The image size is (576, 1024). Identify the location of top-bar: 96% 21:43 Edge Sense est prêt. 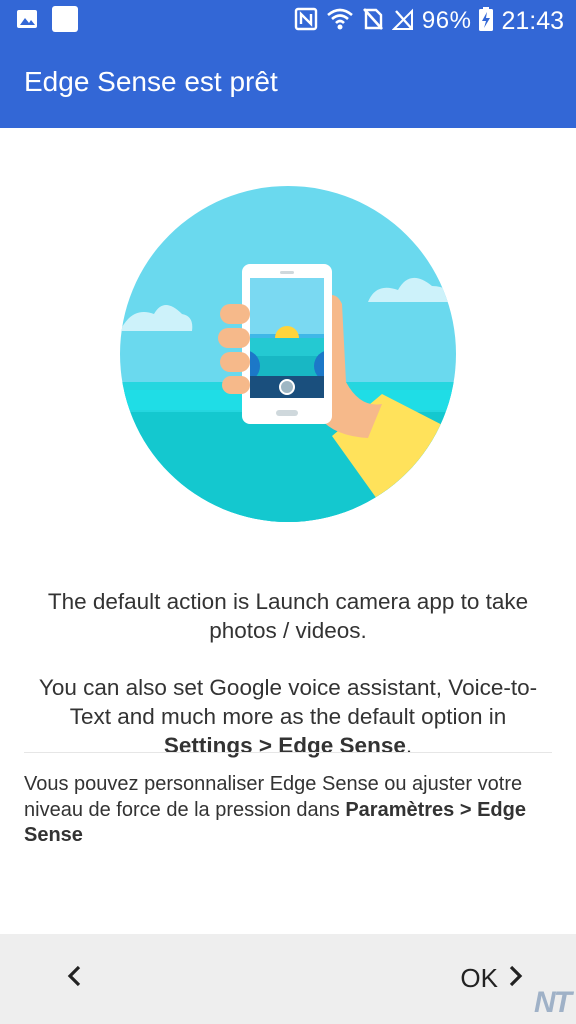
(288, 64).